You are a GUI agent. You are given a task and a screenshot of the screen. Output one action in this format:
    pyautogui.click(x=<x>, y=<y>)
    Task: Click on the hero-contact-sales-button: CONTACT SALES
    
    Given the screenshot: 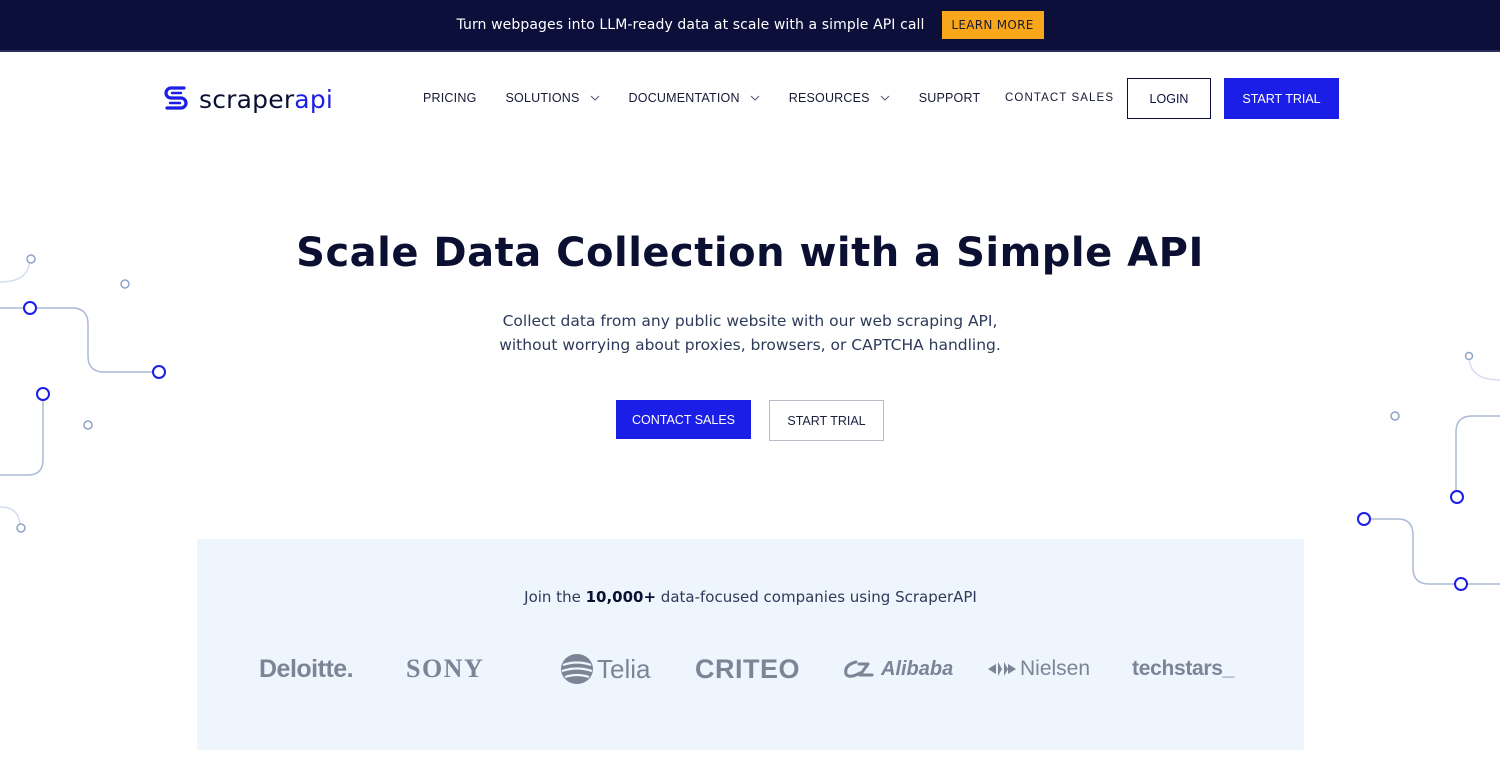 What is the action you would take?
    pyautogui.click(x=683, y=419)
    